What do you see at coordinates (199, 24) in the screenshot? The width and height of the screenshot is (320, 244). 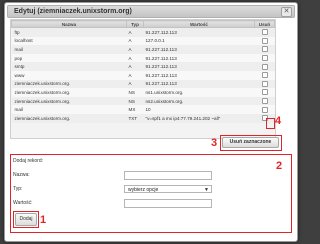 I see `column-header-value: Wartość` at bounding box center [199, 24].